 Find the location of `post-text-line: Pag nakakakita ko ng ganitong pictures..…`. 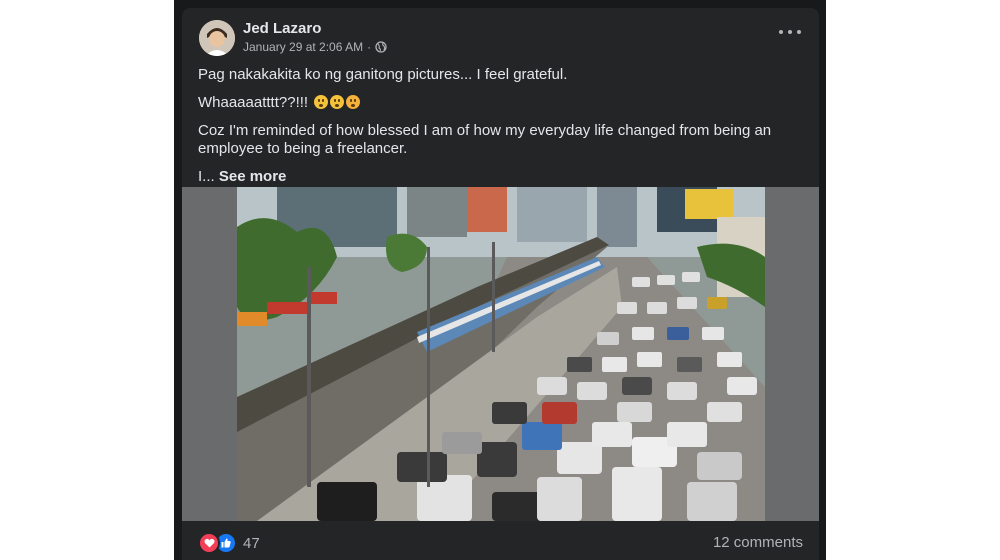

post-text-line: Pag nakakakita ko ng ganitong pictures..… is located at coordinates (383, 74).